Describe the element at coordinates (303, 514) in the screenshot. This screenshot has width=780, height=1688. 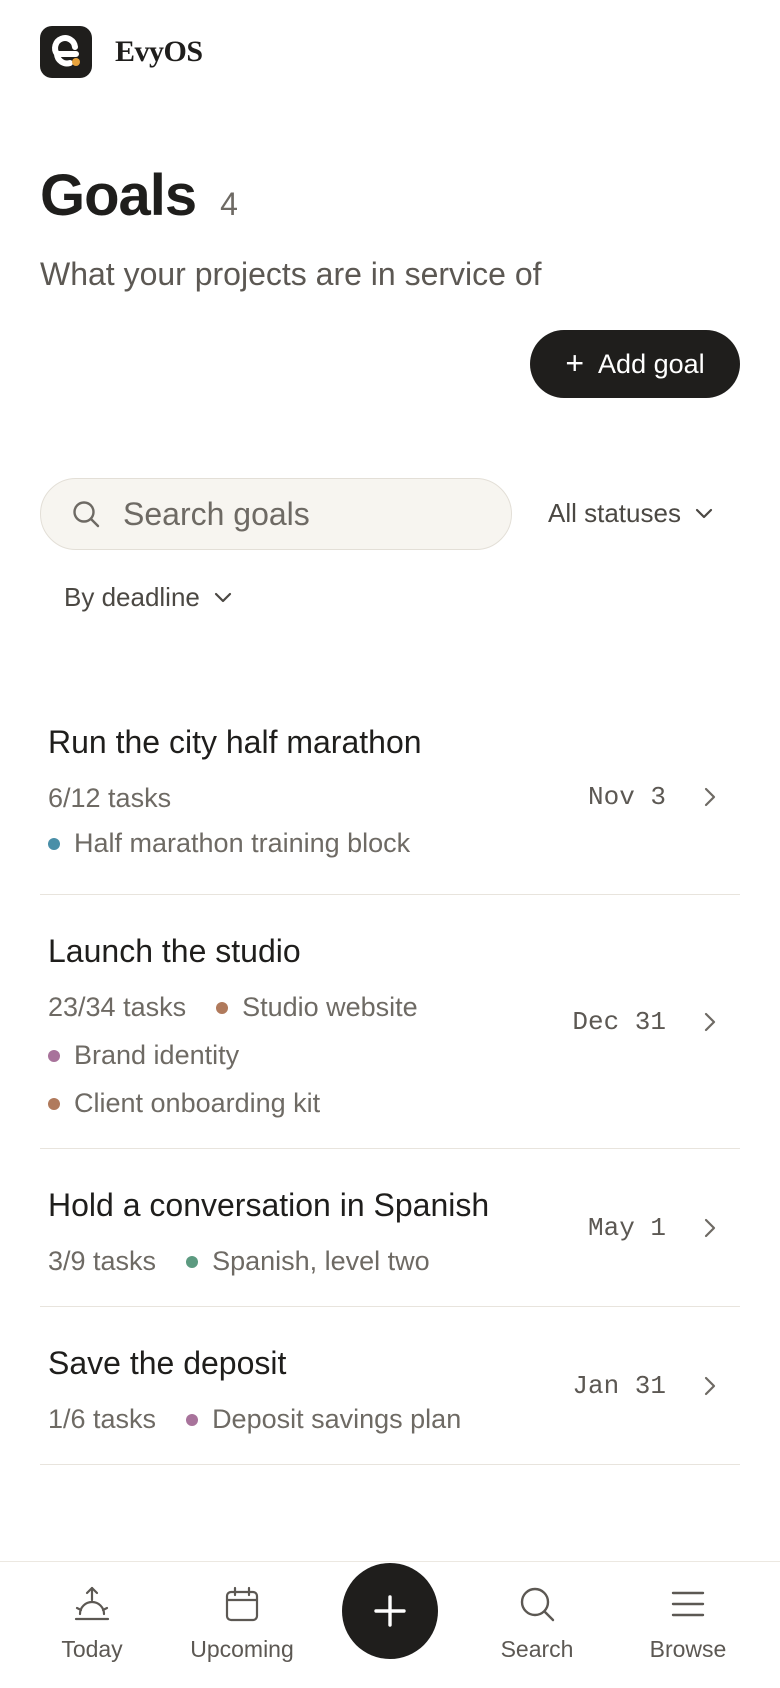
I see `search-input` at that location.